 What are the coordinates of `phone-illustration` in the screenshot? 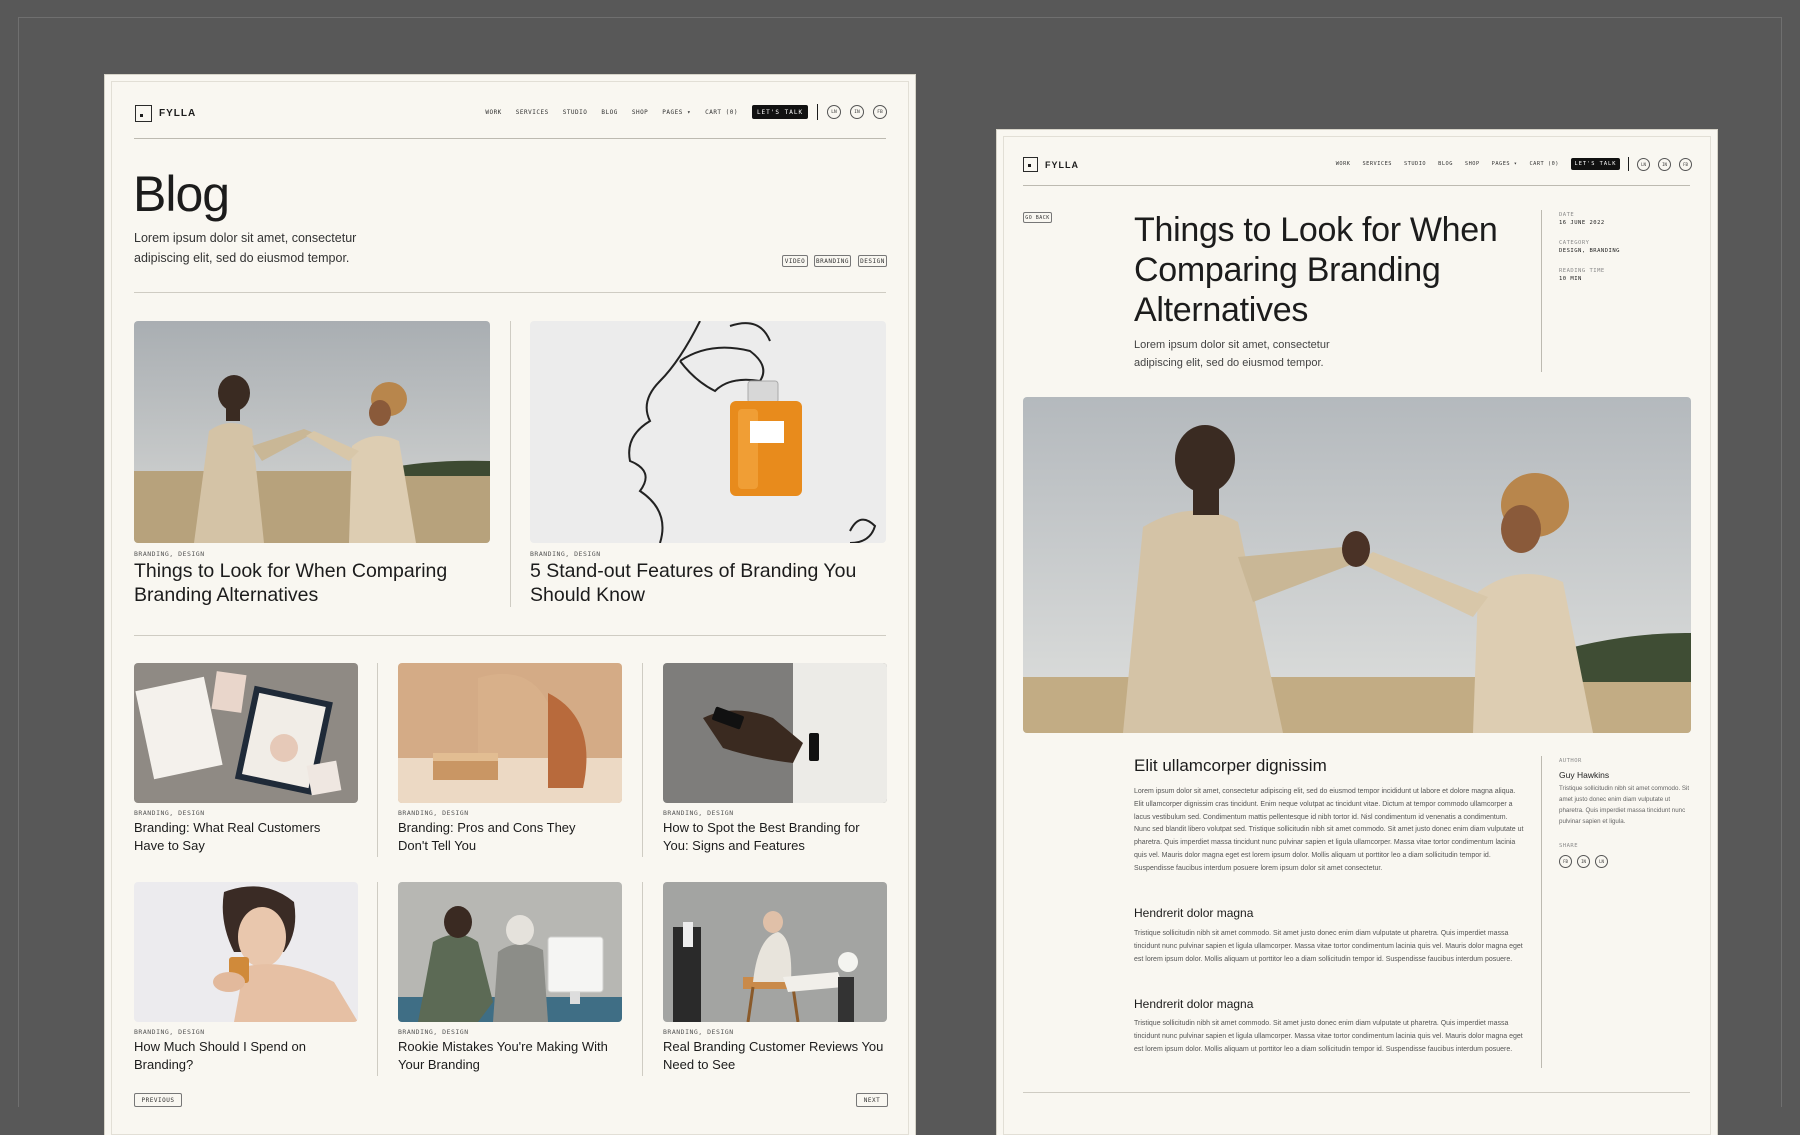 It's located at (775, 733).